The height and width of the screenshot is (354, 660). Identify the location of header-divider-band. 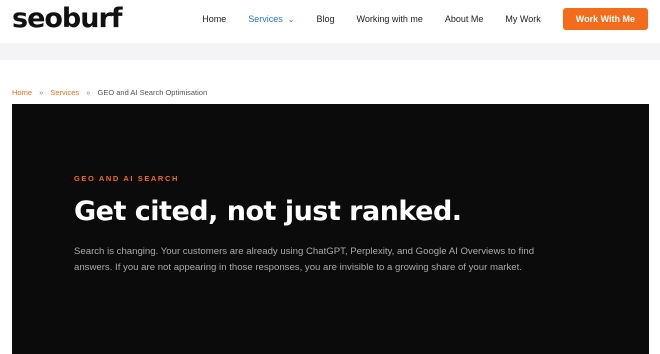
(330, 51).